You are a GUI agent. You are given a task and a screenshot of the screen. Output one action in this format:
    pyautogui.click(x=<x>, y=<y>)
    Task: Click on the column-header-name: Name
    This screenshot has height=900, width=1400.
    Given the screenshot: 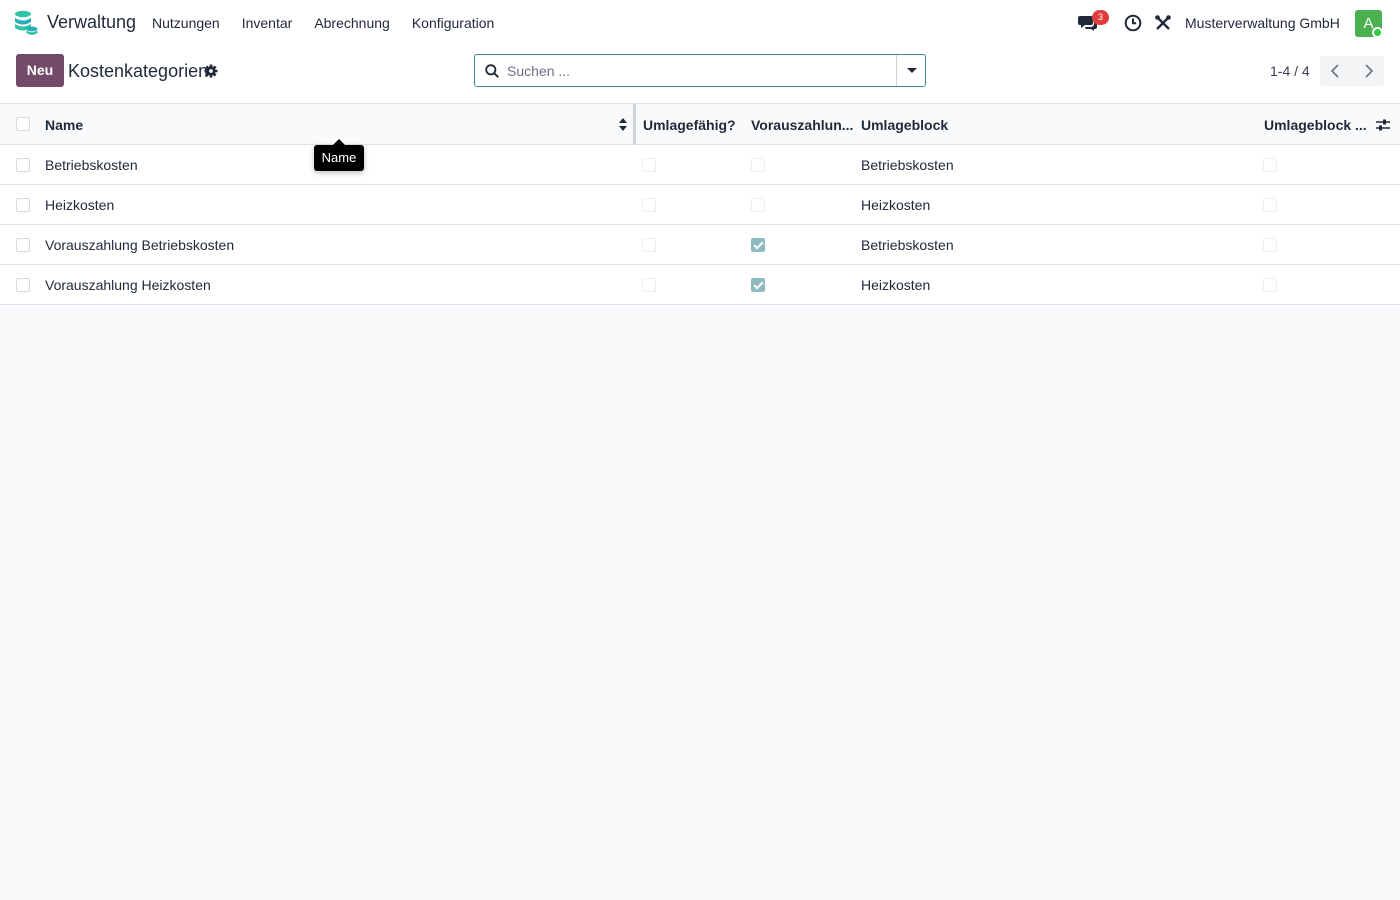 What is the action you would take?
    pyautogui.click(x=64, y=125)
    